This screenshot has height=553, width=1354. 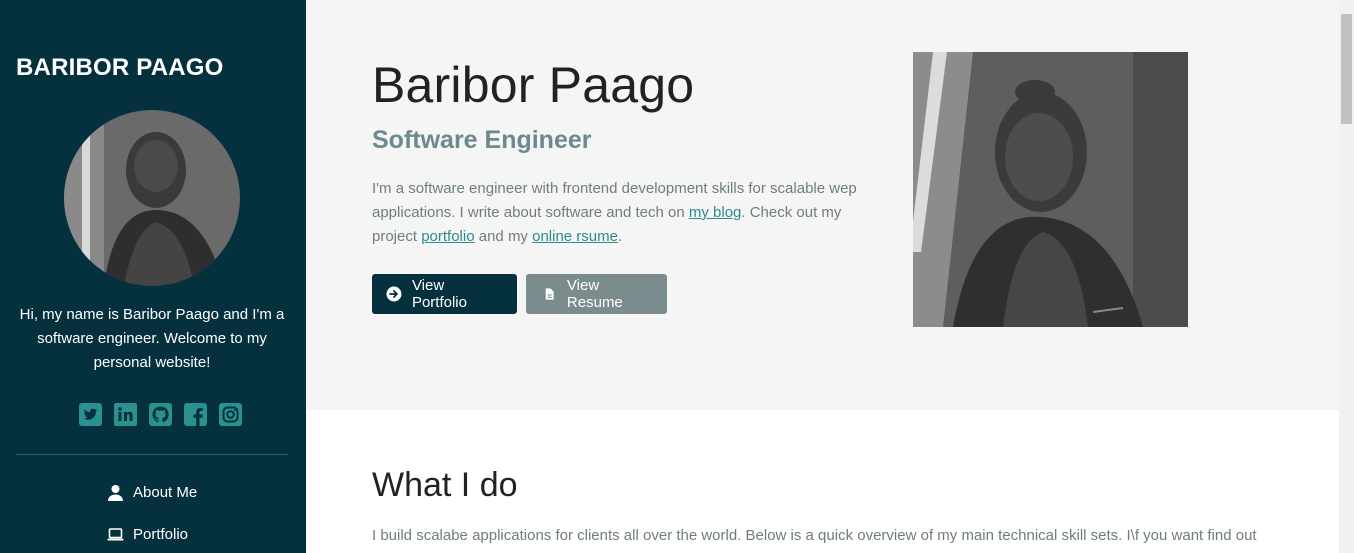 I want to click on section-title: What I do, so click(x=445, y=485).